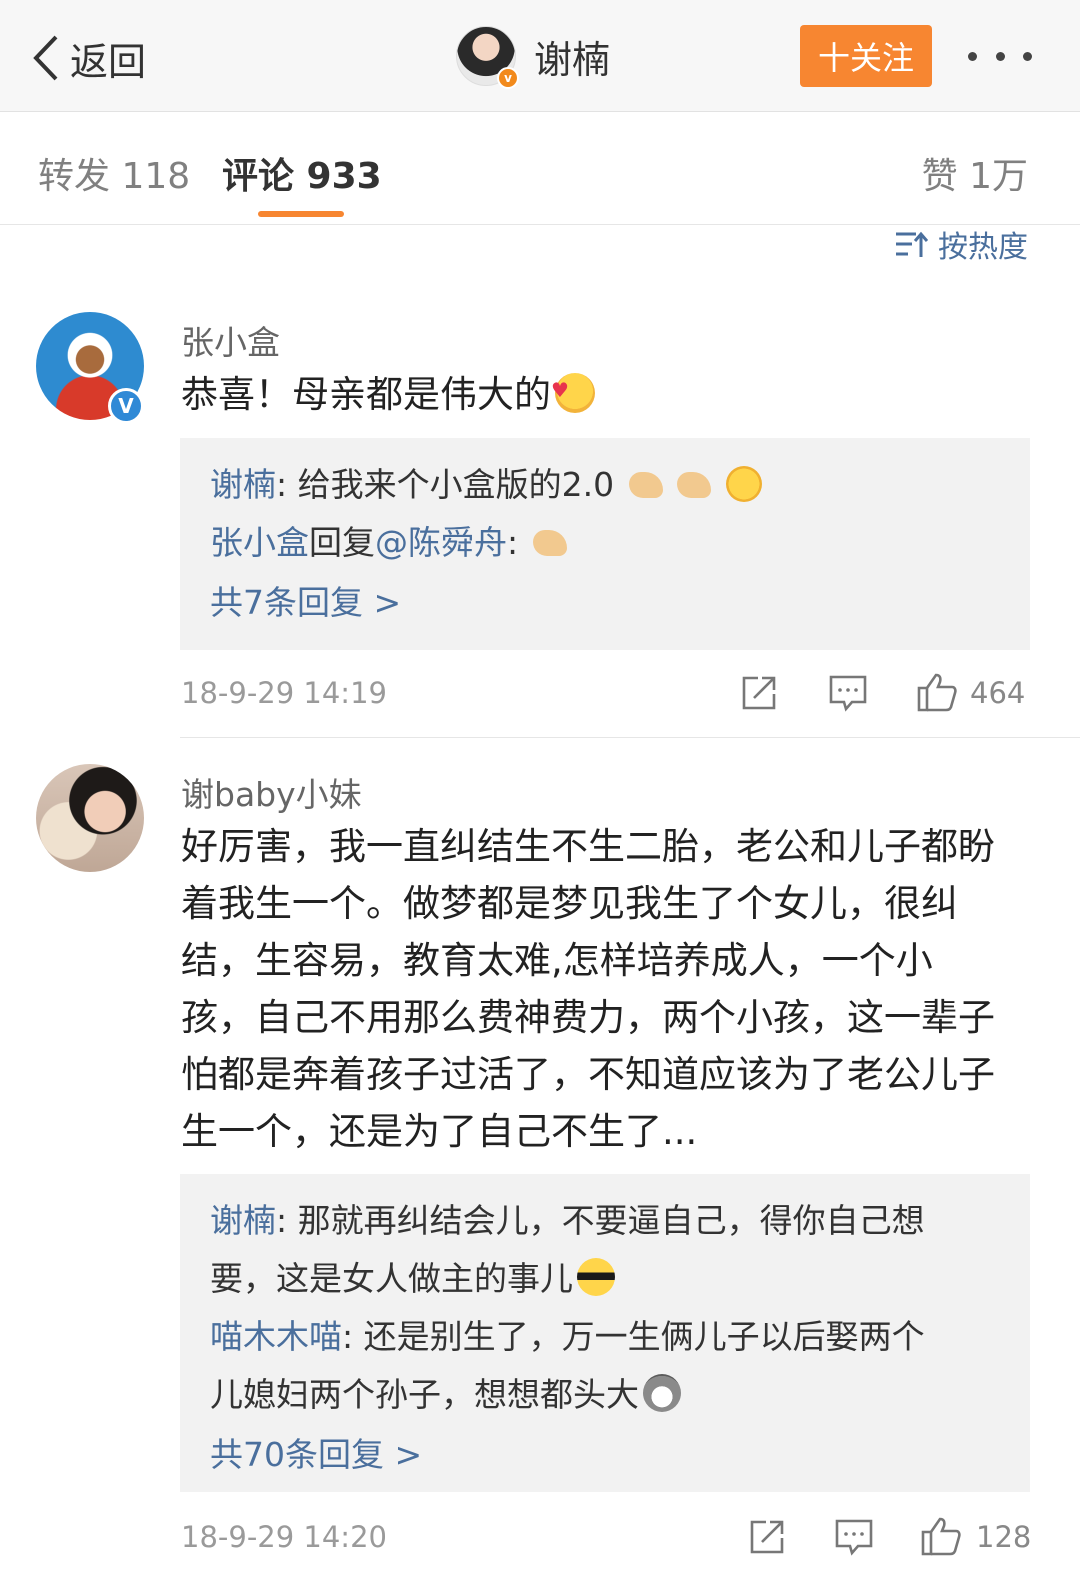 The image size is (1080, 1588). I want to click on tab-comments: 评论 933, so click(302, 173).